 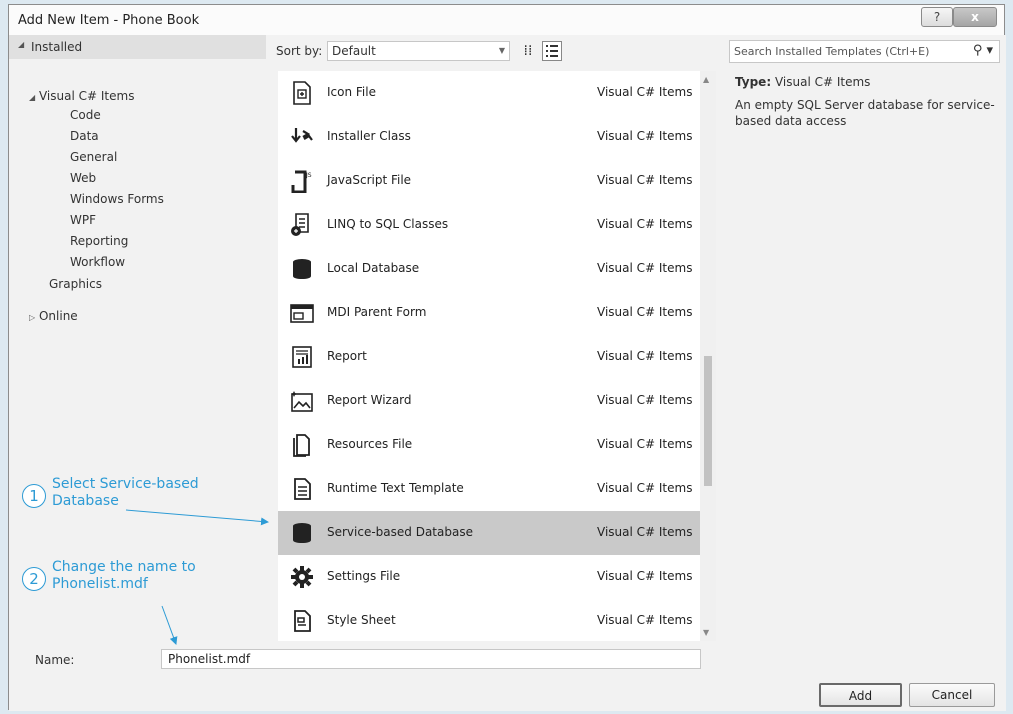 I want to click on callout-2-arrow, so click(x=169, y=625).